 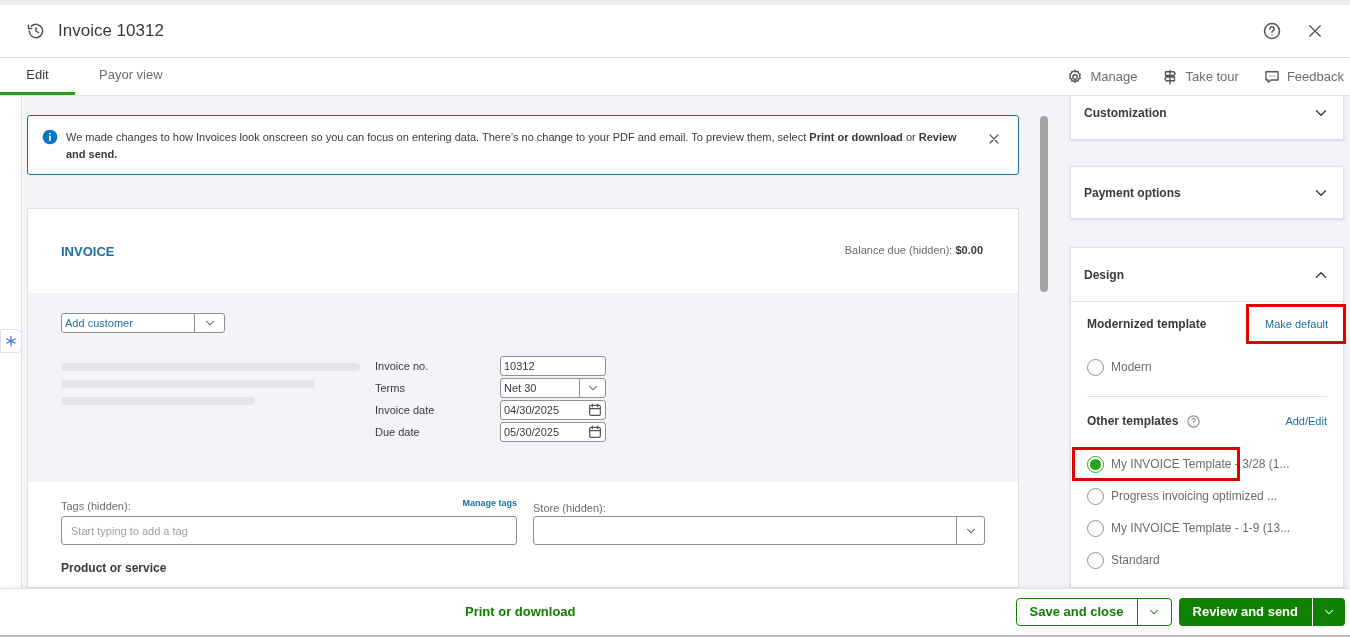 I want to click on field-label: Tags (hidden):, so click(x=96, y=506).